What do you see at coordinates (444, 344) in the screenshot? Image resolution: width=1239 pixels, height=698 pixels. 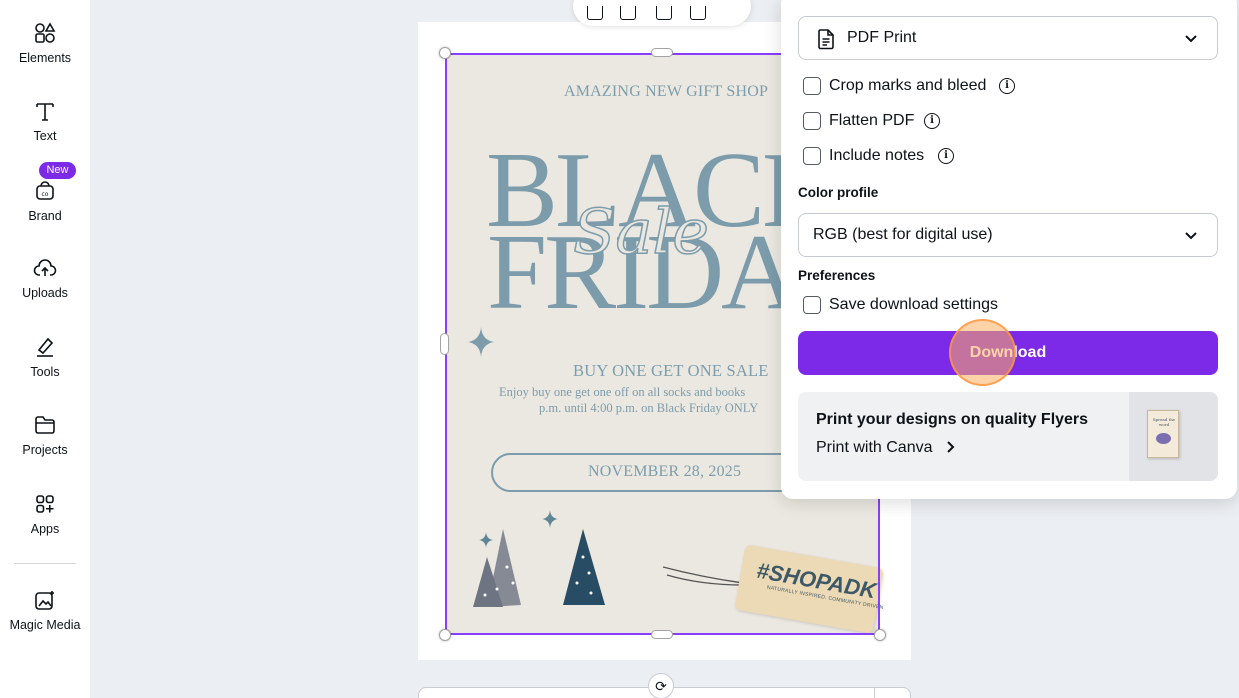 I see `resize-handle-left` at bounding box center [444, 344].